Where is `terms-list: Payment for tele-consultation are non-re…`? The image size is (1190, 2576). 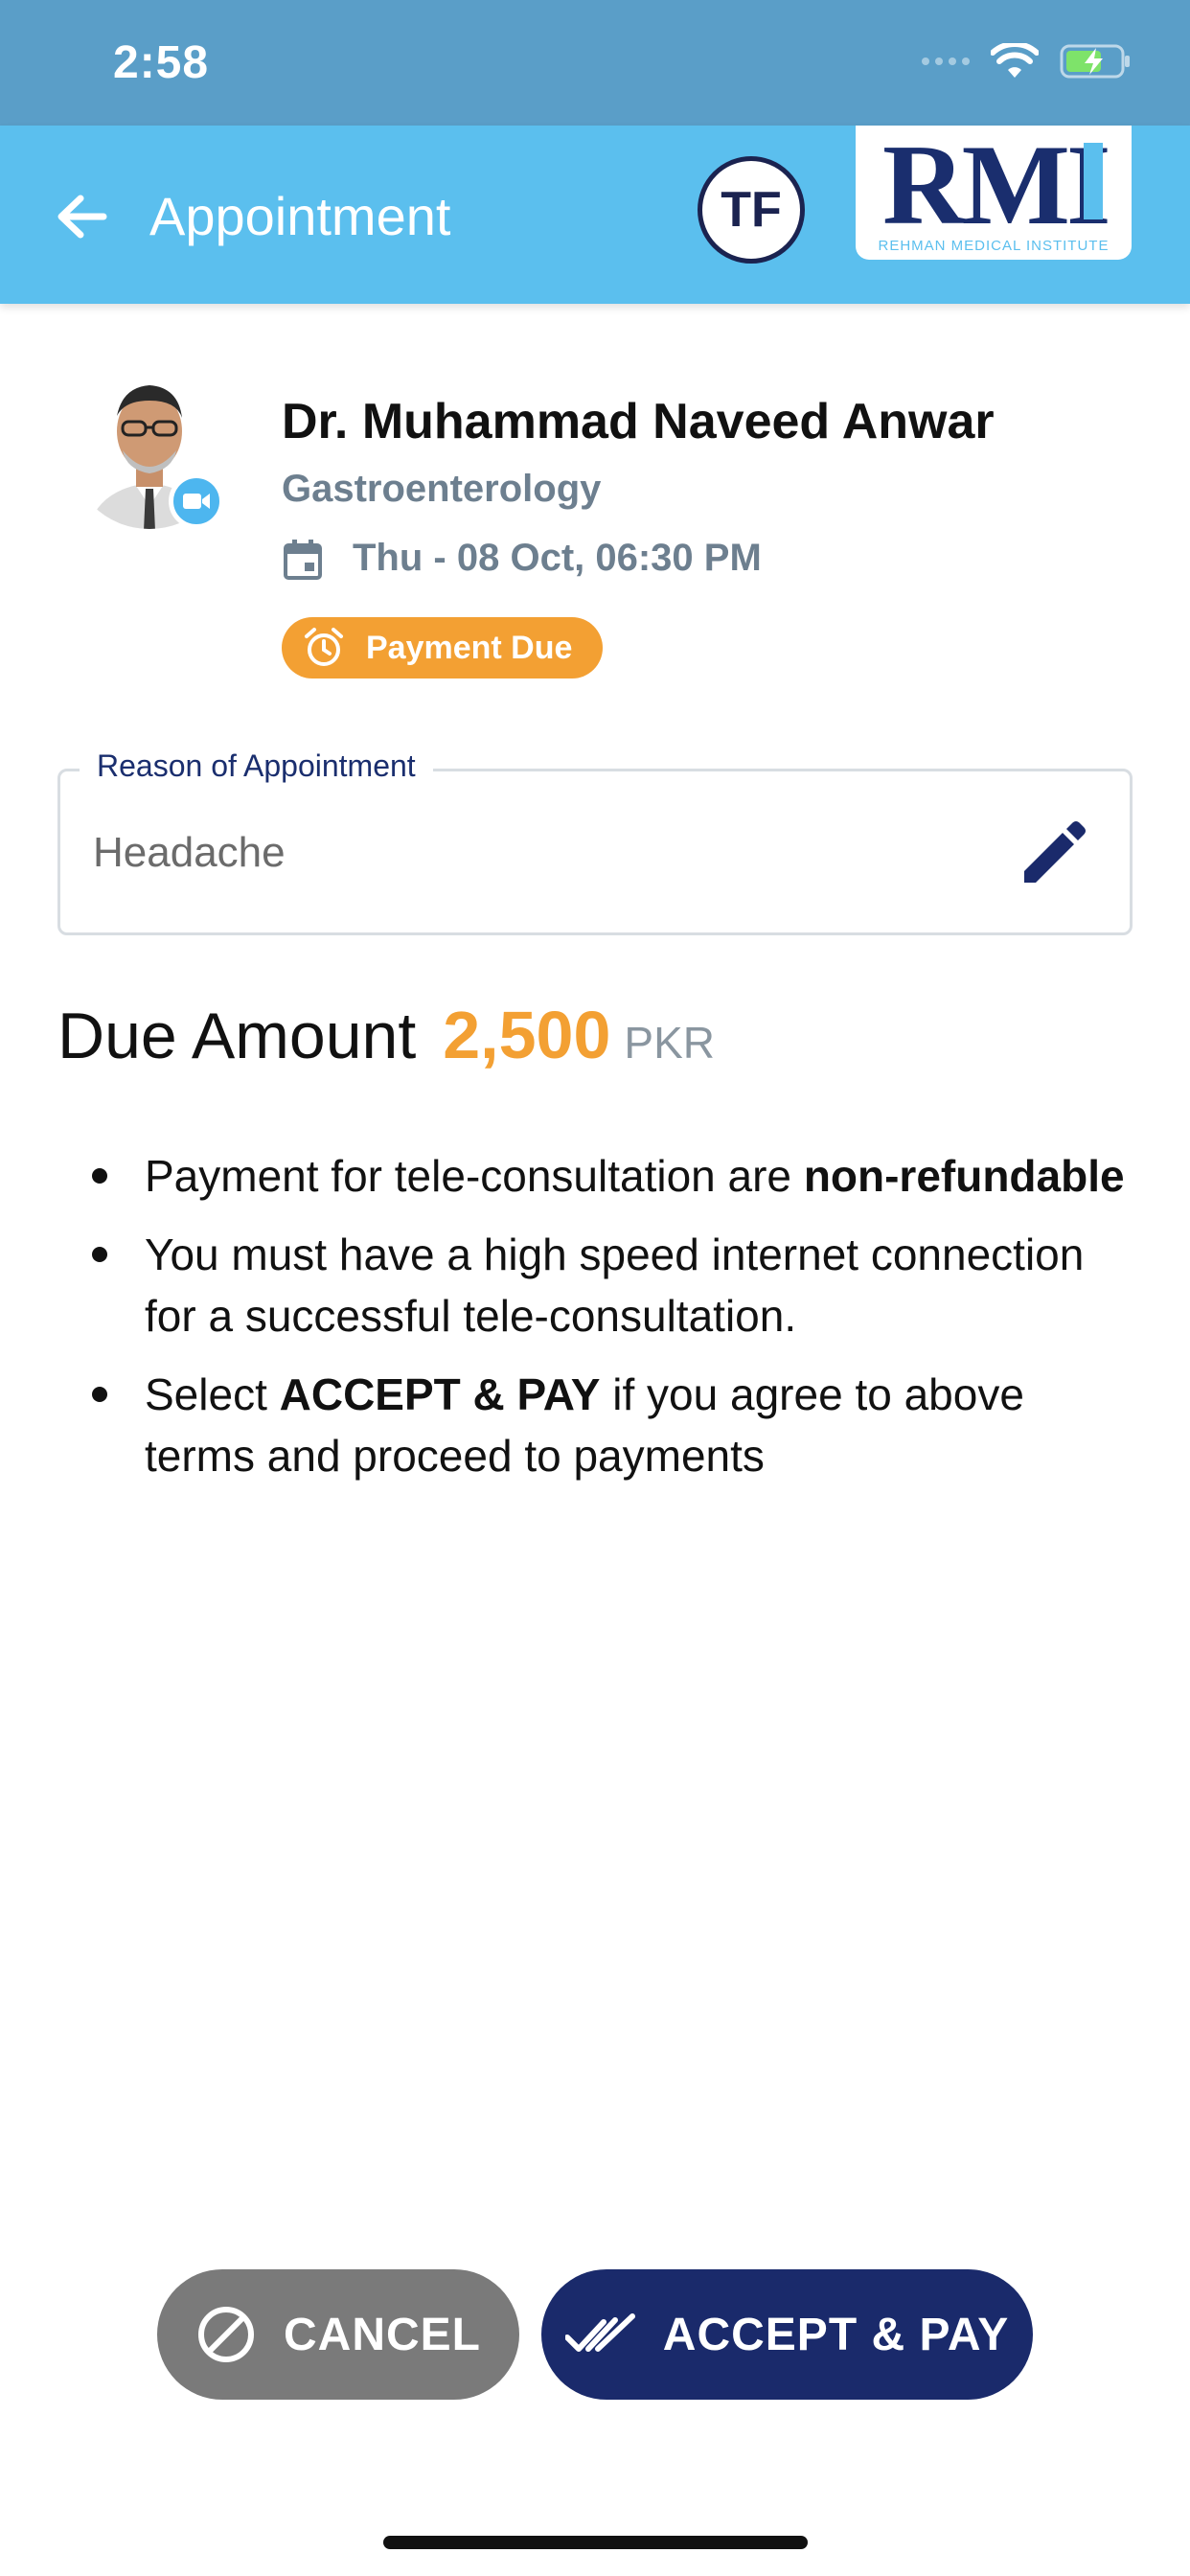
terms-list: Payment for tele-consultation are non-re… is located at coordinates (594, 1324).